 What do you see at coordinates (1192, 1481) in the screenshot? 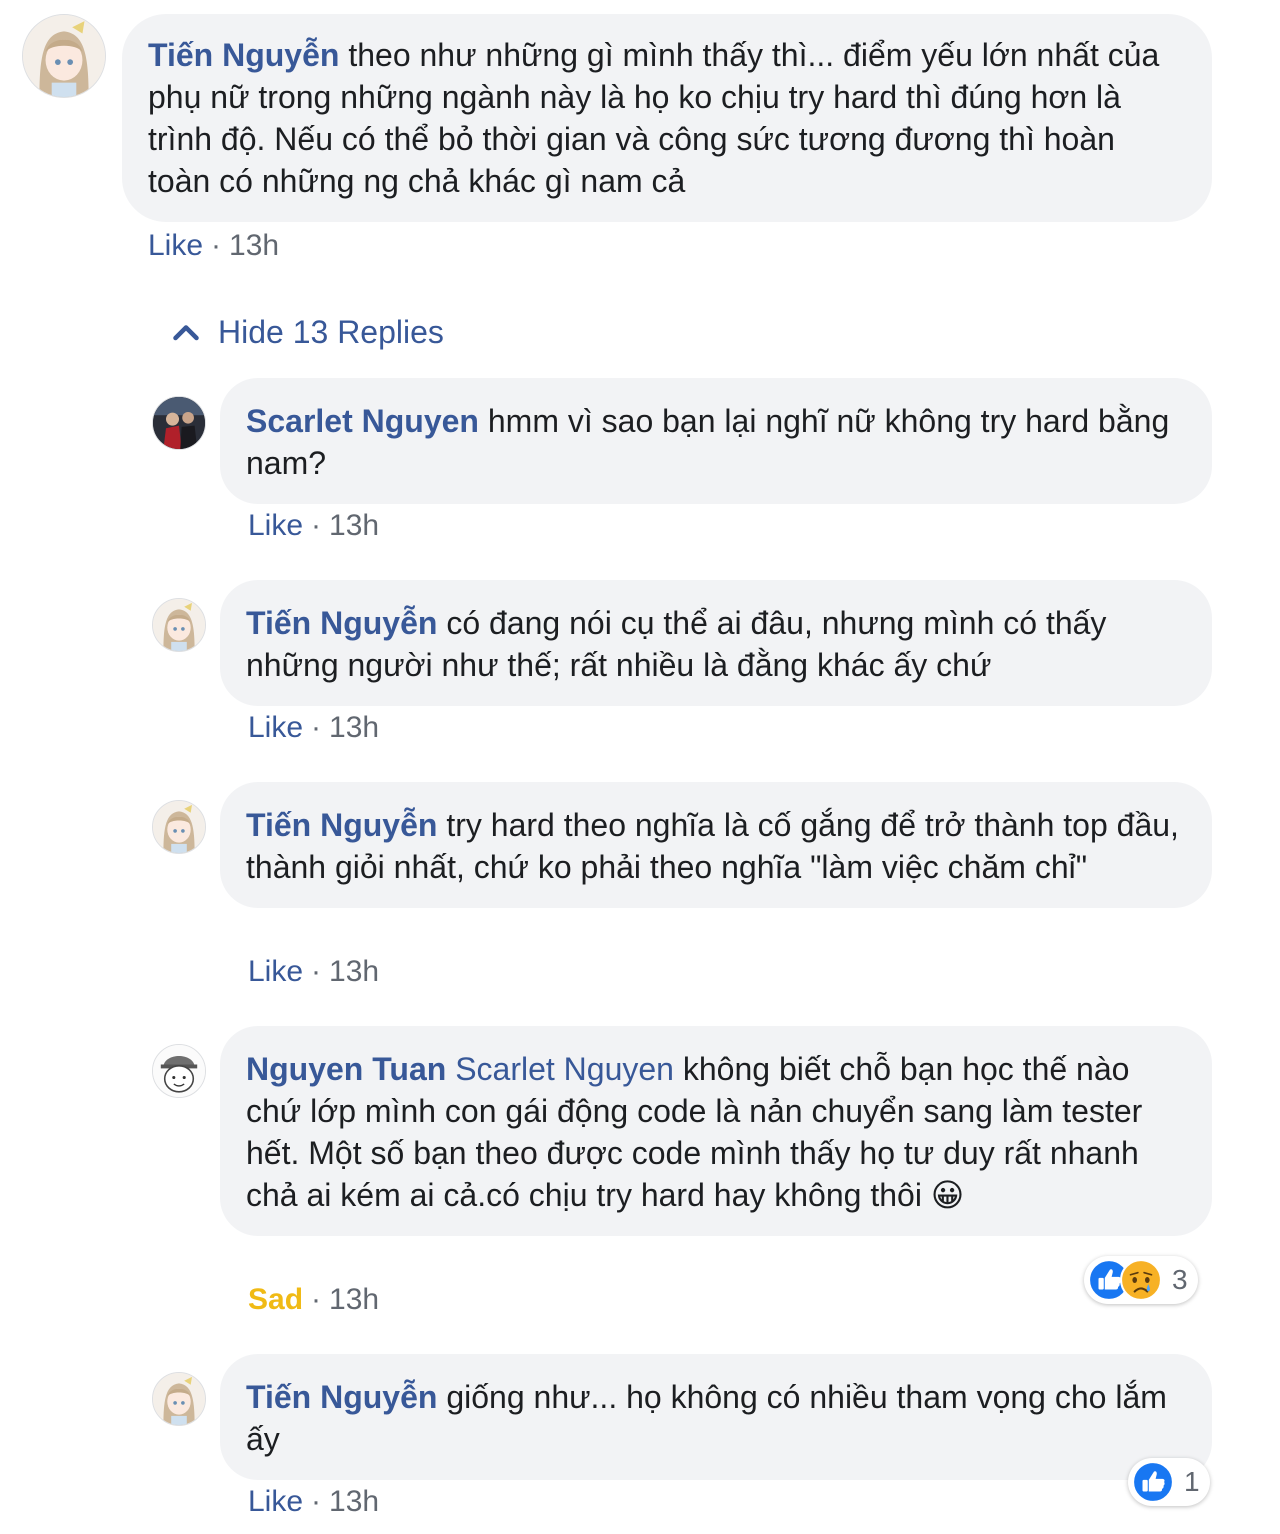
I see `reaction-count: 1` at bounding box center [1192, 1481].